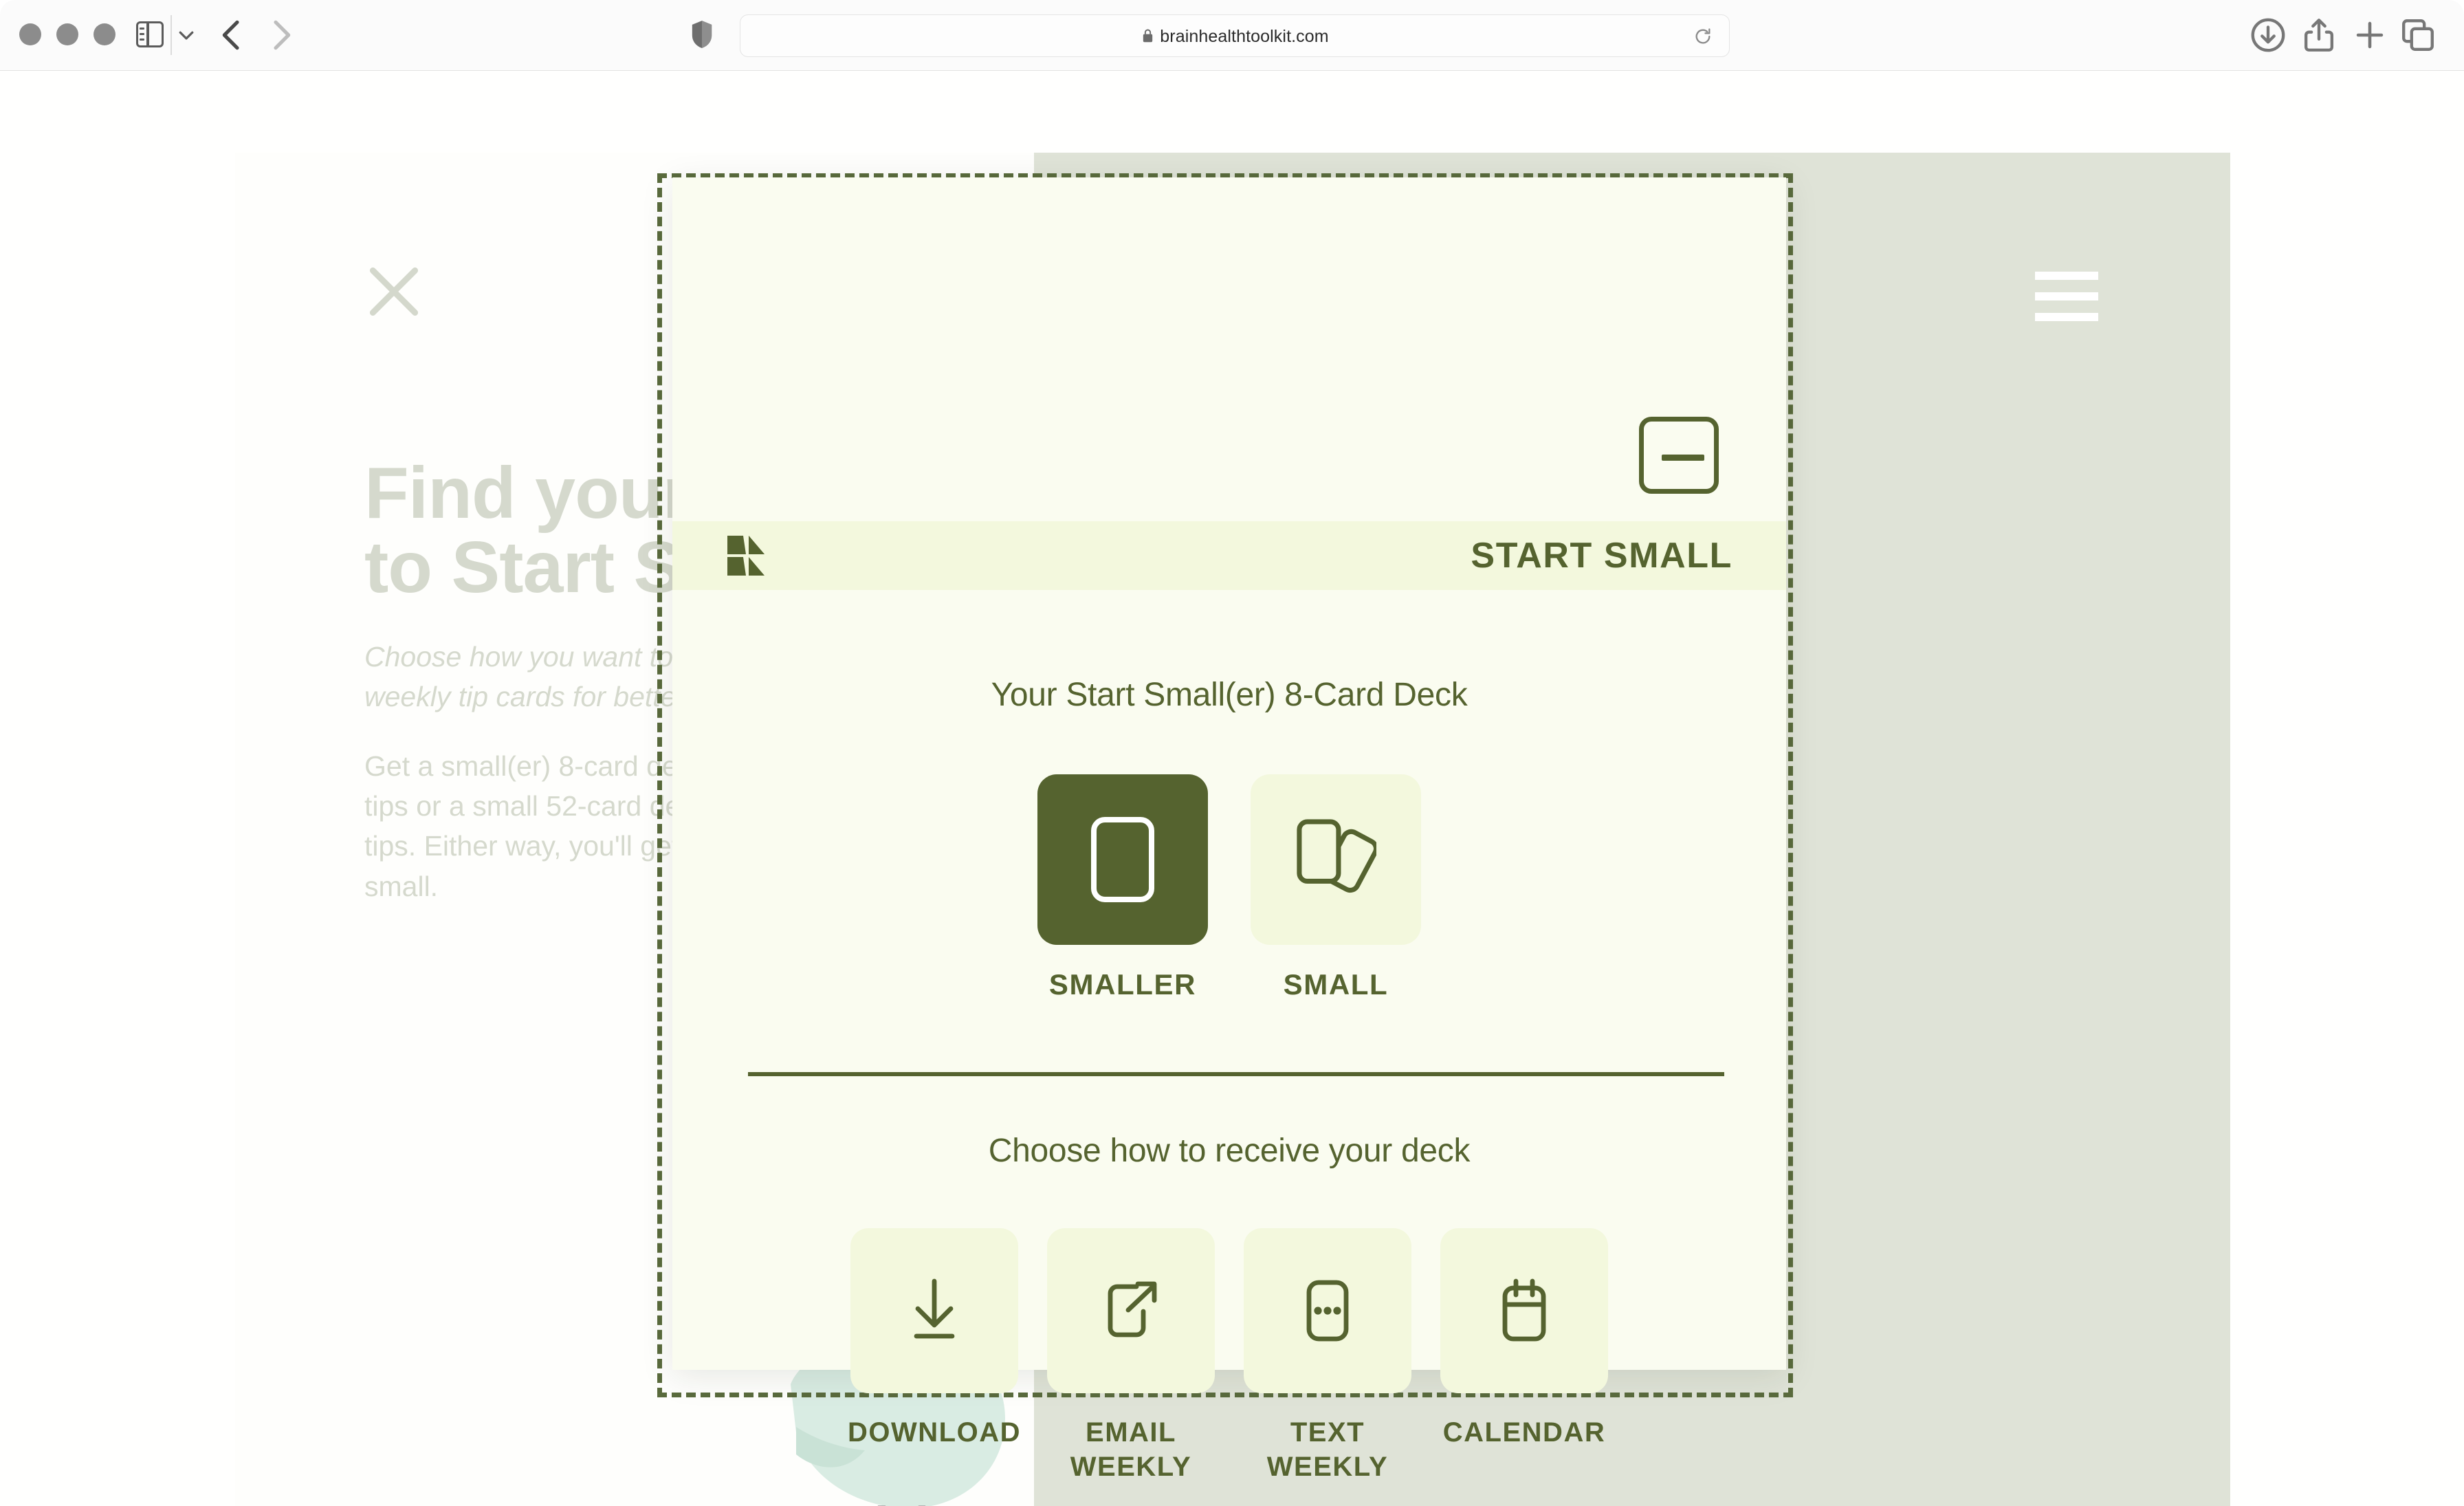 Image resolution: width=2464 pixels, height=1506 pixels. I want to click on brand-logo-icon, so click(746, 556).